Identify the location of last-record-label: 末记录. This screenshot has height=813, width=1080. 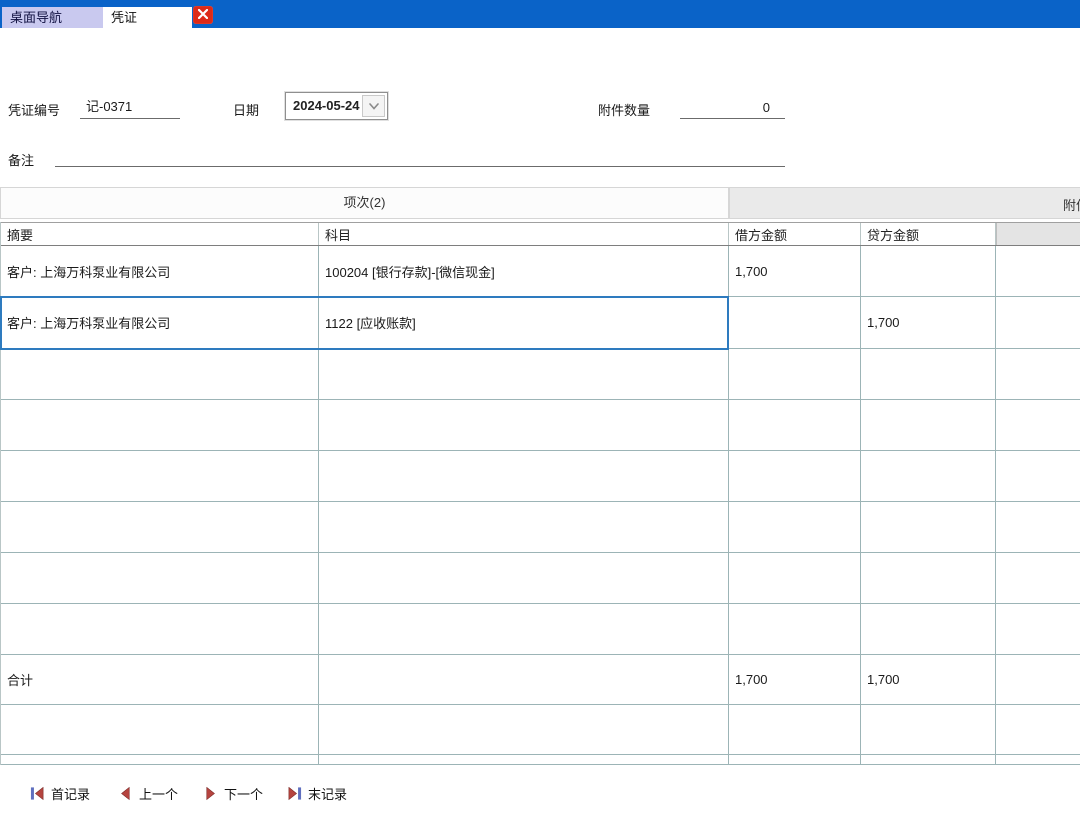
(328, 794).